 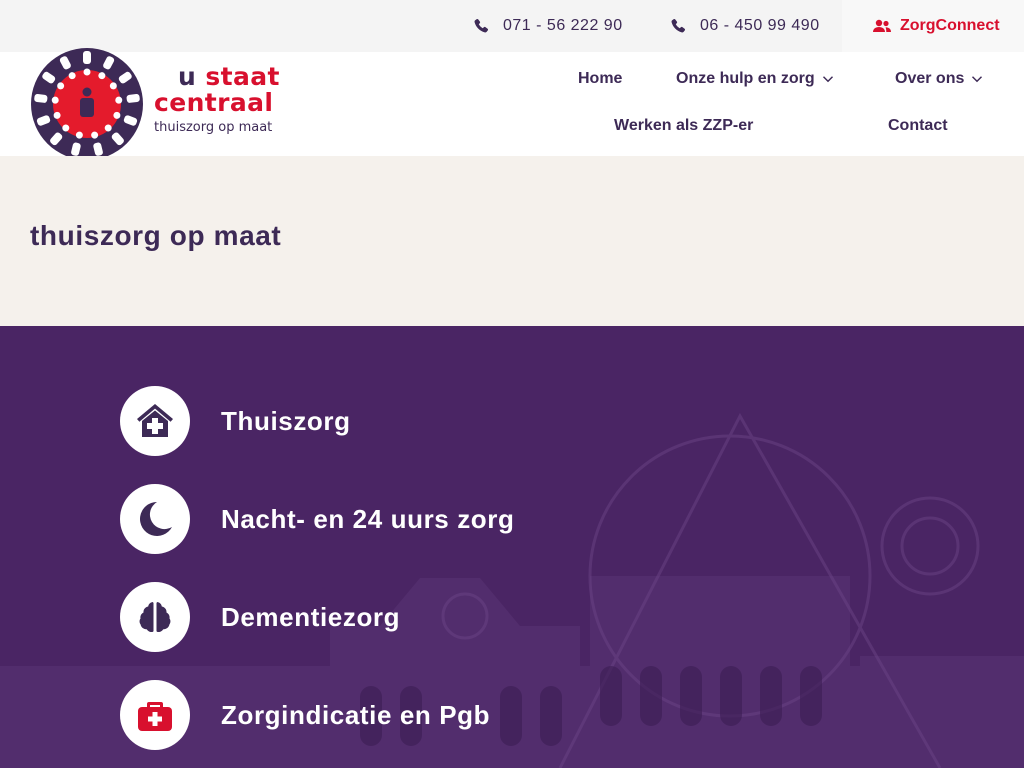 I want to click on nav-contact: Contact, so click(x=918, y=126).